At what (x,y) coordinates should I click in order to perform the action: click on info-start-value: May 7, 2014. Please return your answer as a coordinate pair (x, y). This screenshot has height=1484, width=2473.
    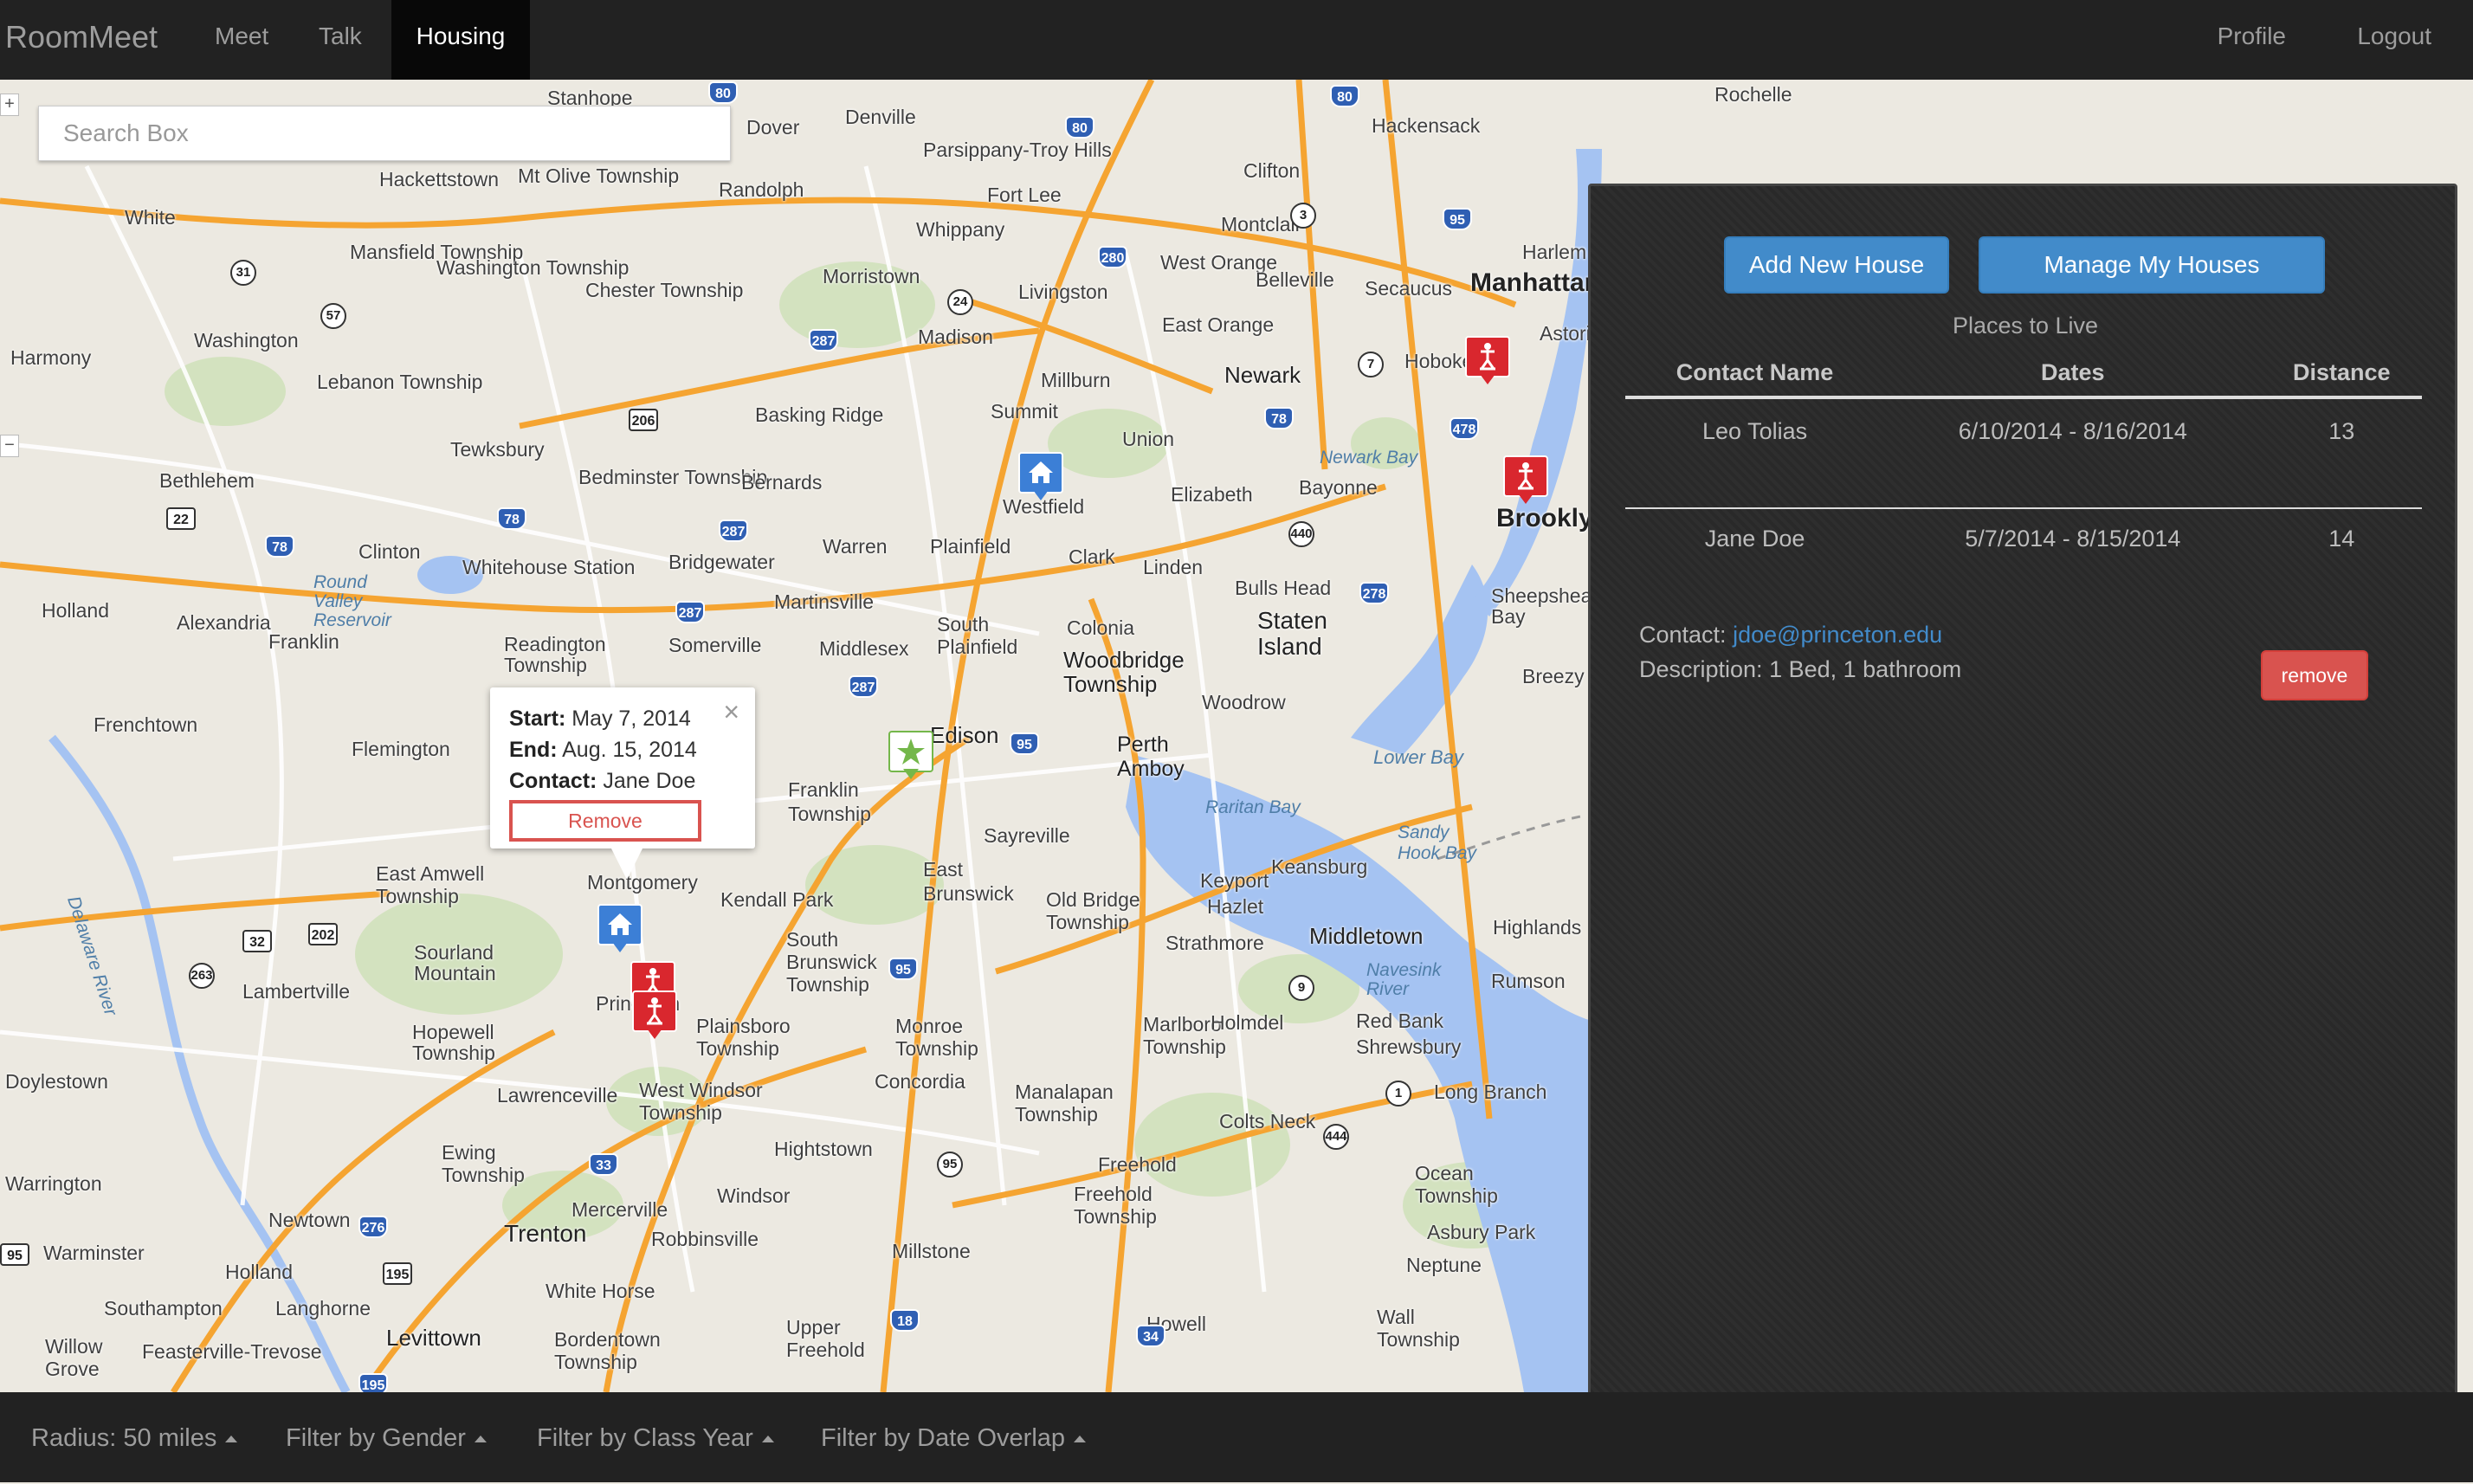
    Looking at the image, I should click on (631, 719).